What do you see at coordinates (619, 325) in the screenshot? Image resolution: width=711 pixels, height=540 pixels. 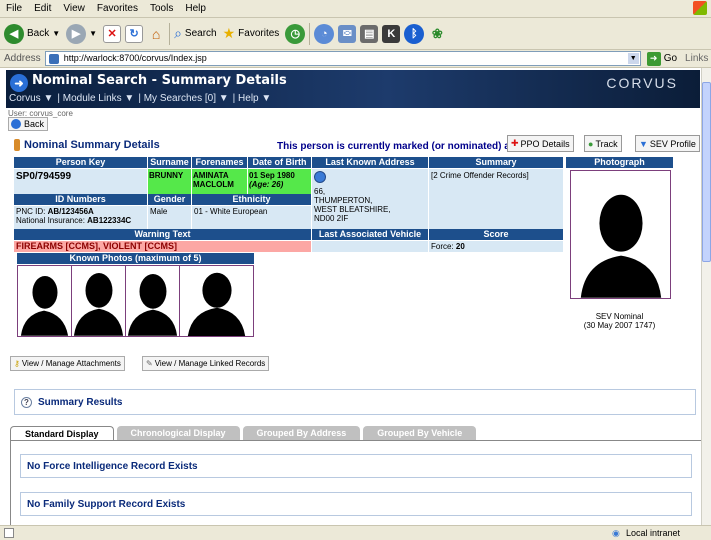 I see `photo-caption-date: (30 May 2007 1747)` at bounding box center [619, 325].